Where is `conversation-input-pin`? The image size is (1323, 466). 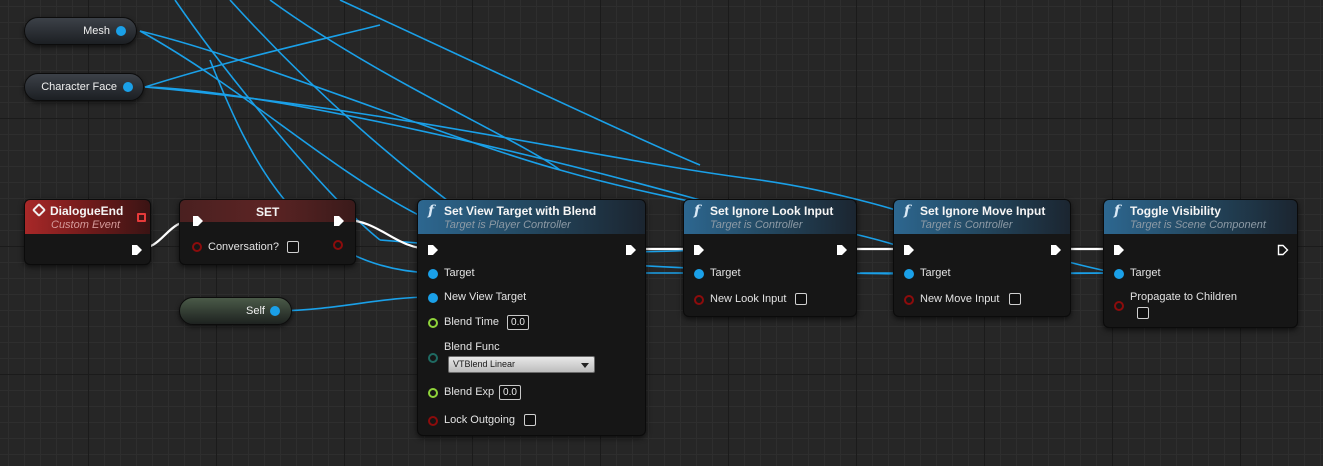 conversation-input-pin is located at coordinates (197, 247).